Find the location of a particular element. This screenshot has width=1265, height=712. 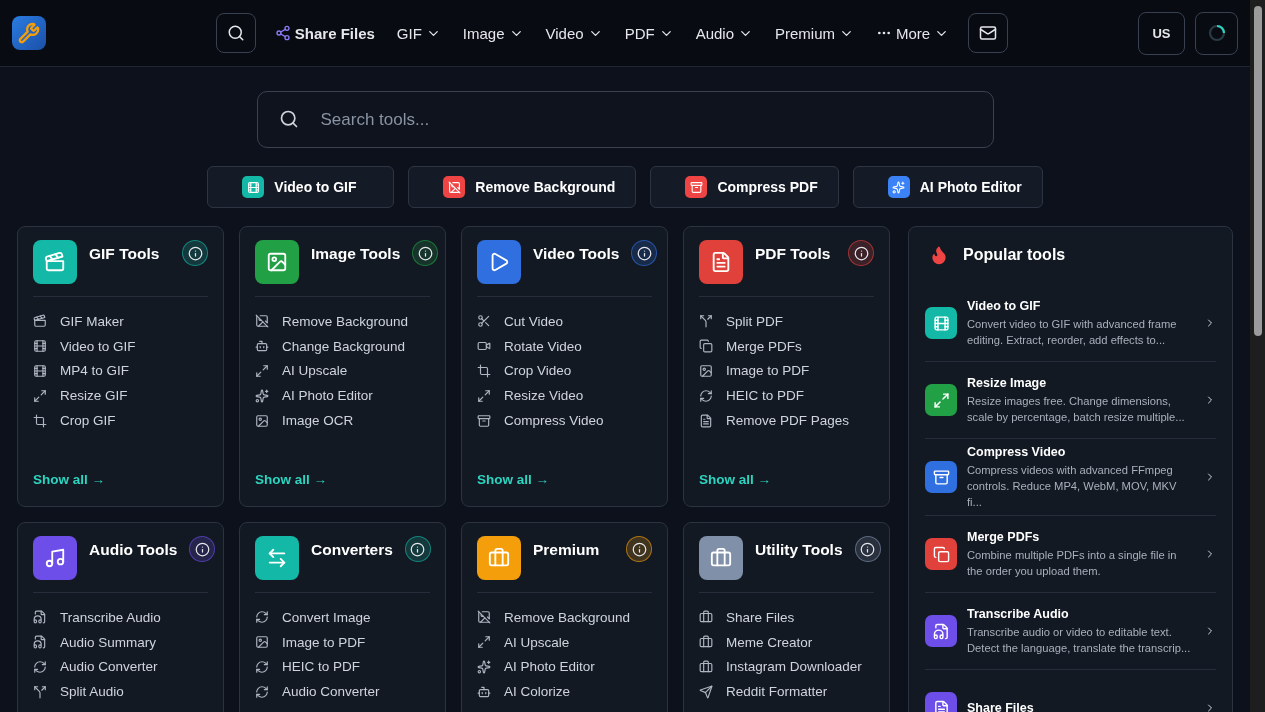

quick-action-button: Compress PDF is located at coordinates (744, 187).